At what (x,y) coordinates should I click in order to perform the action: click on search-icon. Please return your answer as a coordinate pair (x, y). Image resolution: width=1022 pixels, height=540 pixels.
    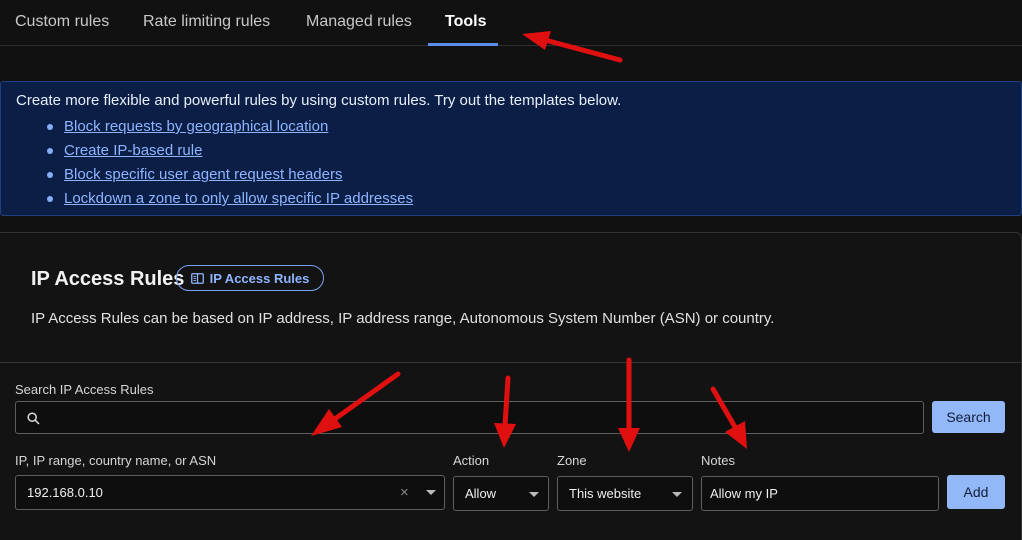
    Looking at the image, I should click on (33, 418).